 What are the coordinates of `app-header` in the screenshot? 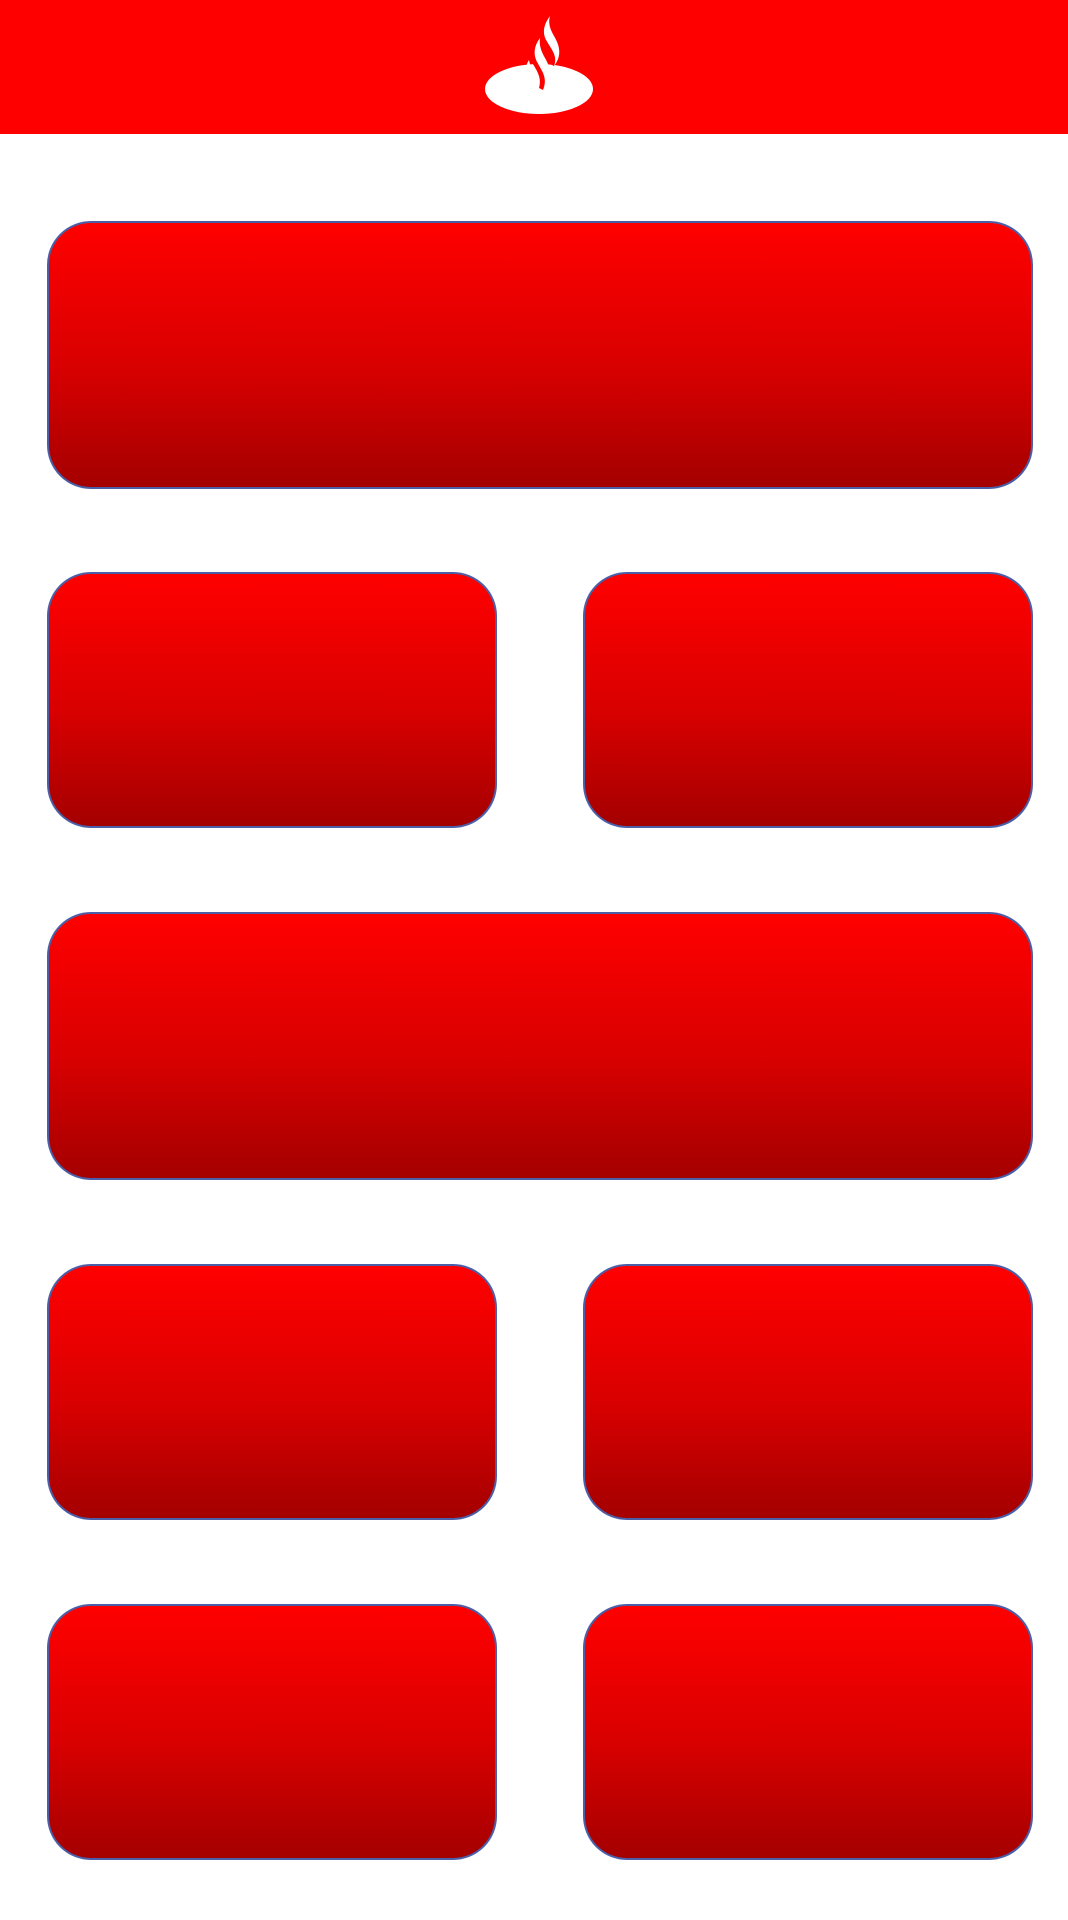 It's located at (534, 67).